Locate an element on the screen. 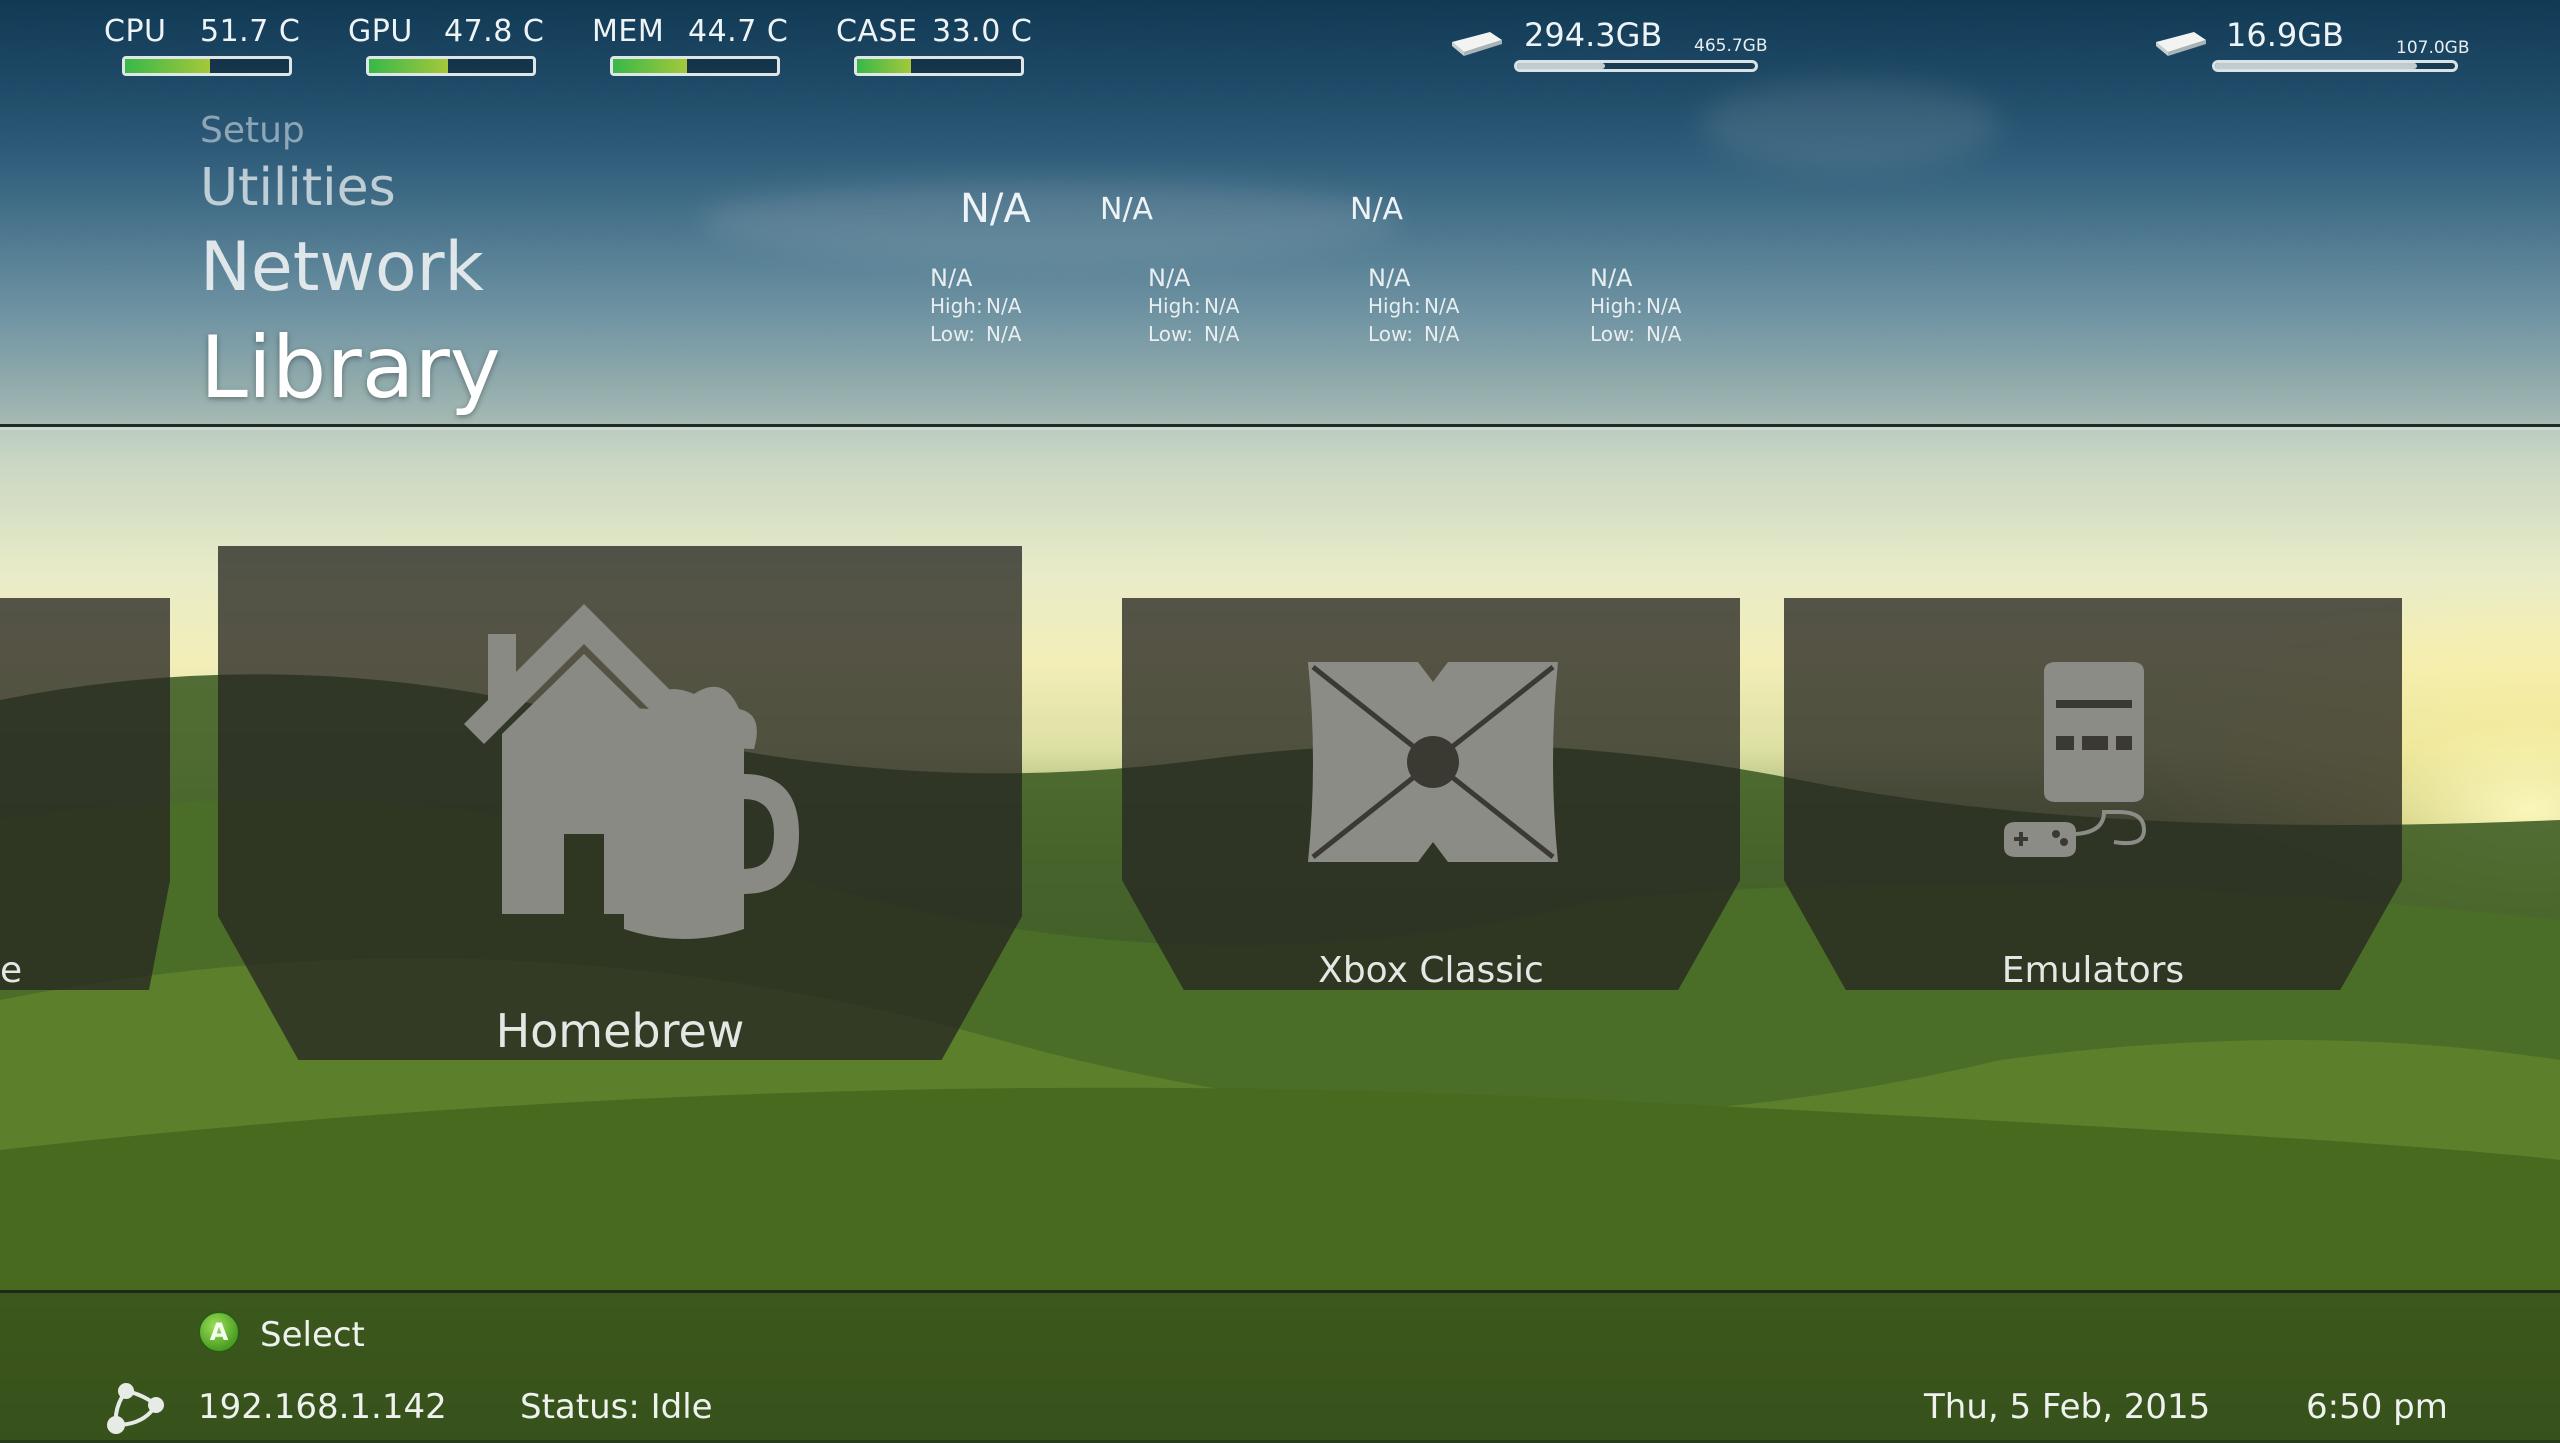 The width and height of the screenshot is (2560, 1443). forecast-day-3-low: N/A is located at coordinates (1442, 334).